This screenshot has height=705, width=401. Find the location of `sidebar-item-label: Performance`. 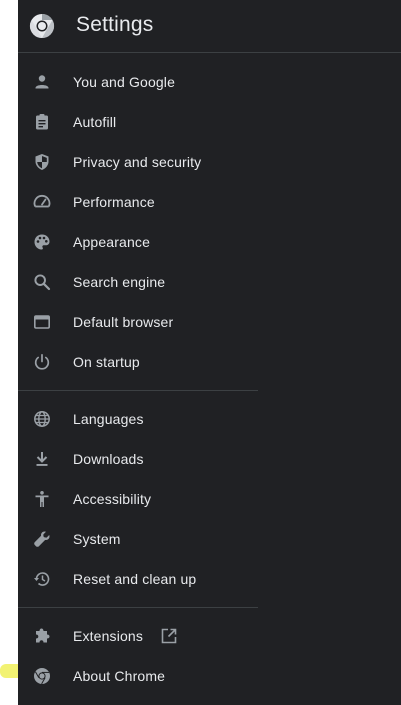

sidebar-item-label: Performance is located at coordinates (114, 202).